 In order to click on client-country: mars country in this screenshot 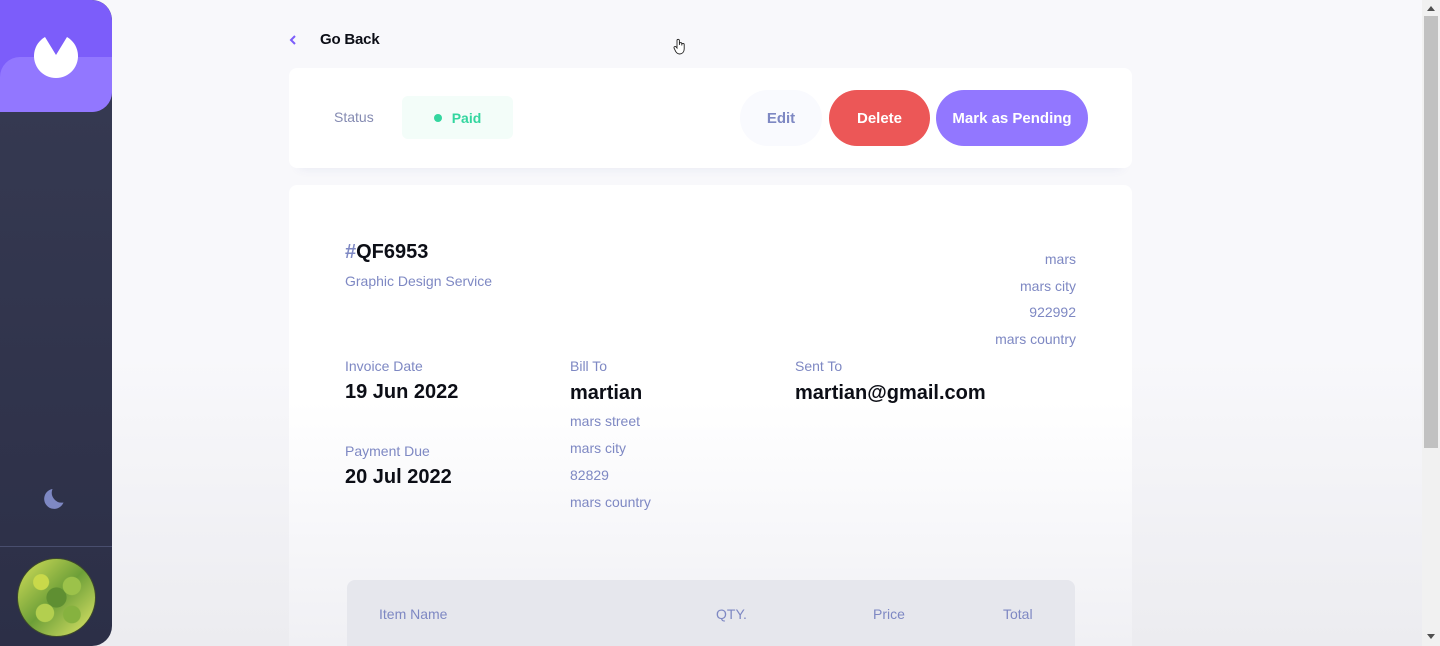, I will do `click(610, 502)`.